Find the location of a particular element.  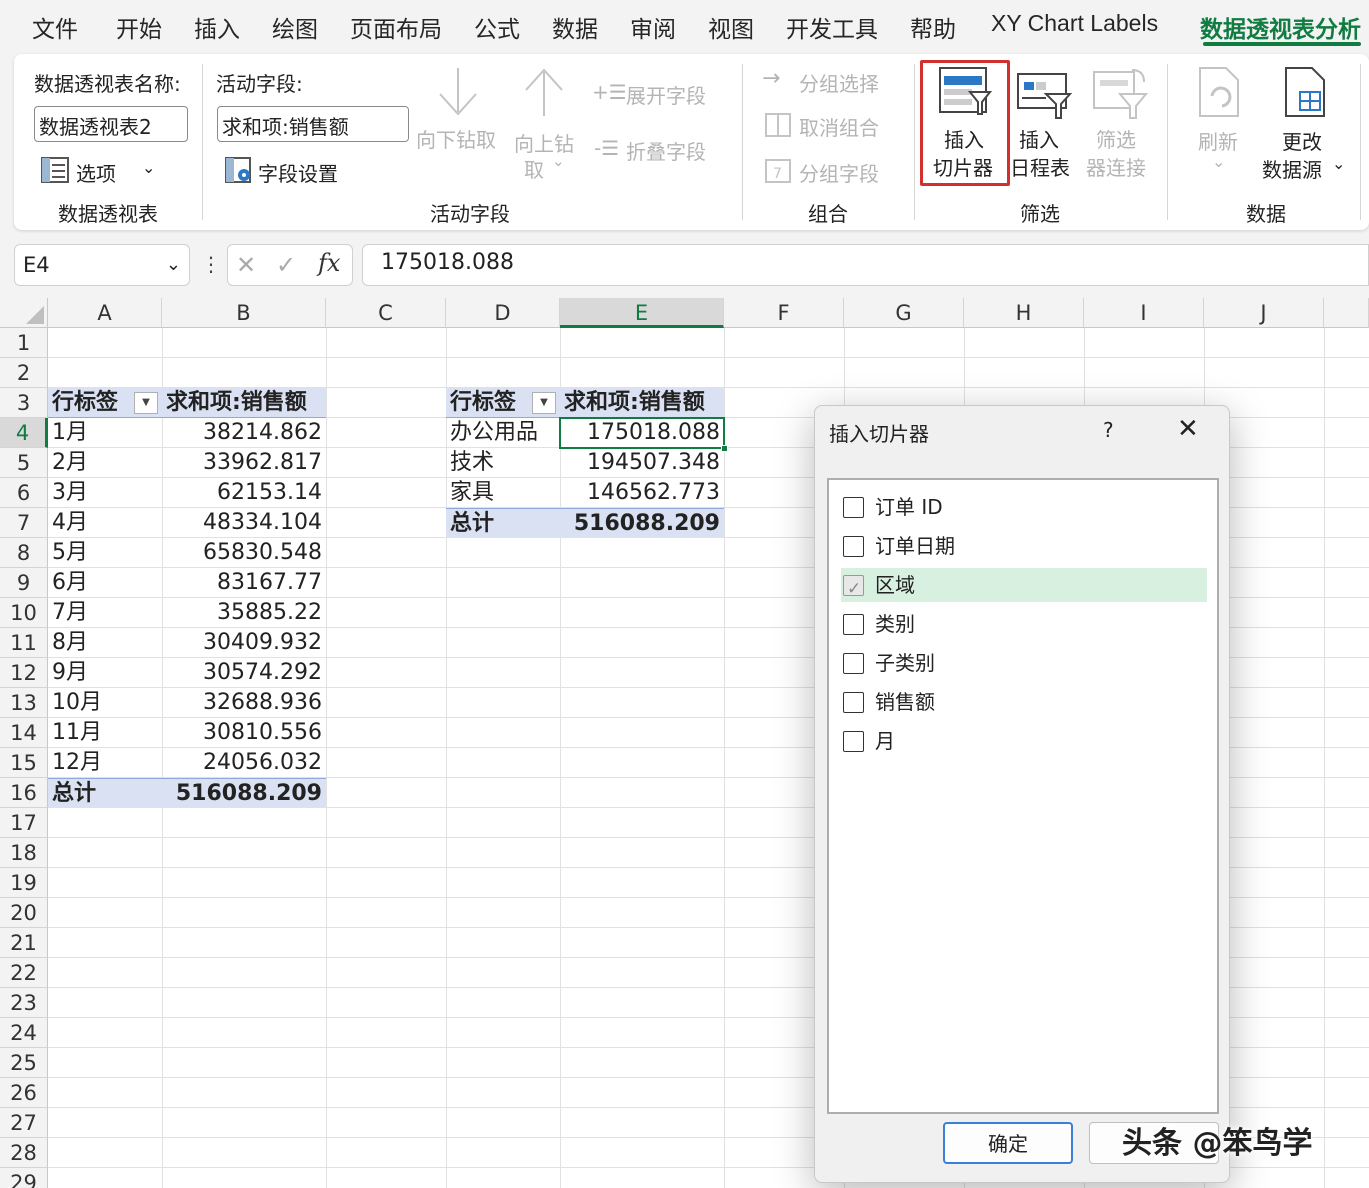

row-header: 9 is located at coordinates (24, 583).